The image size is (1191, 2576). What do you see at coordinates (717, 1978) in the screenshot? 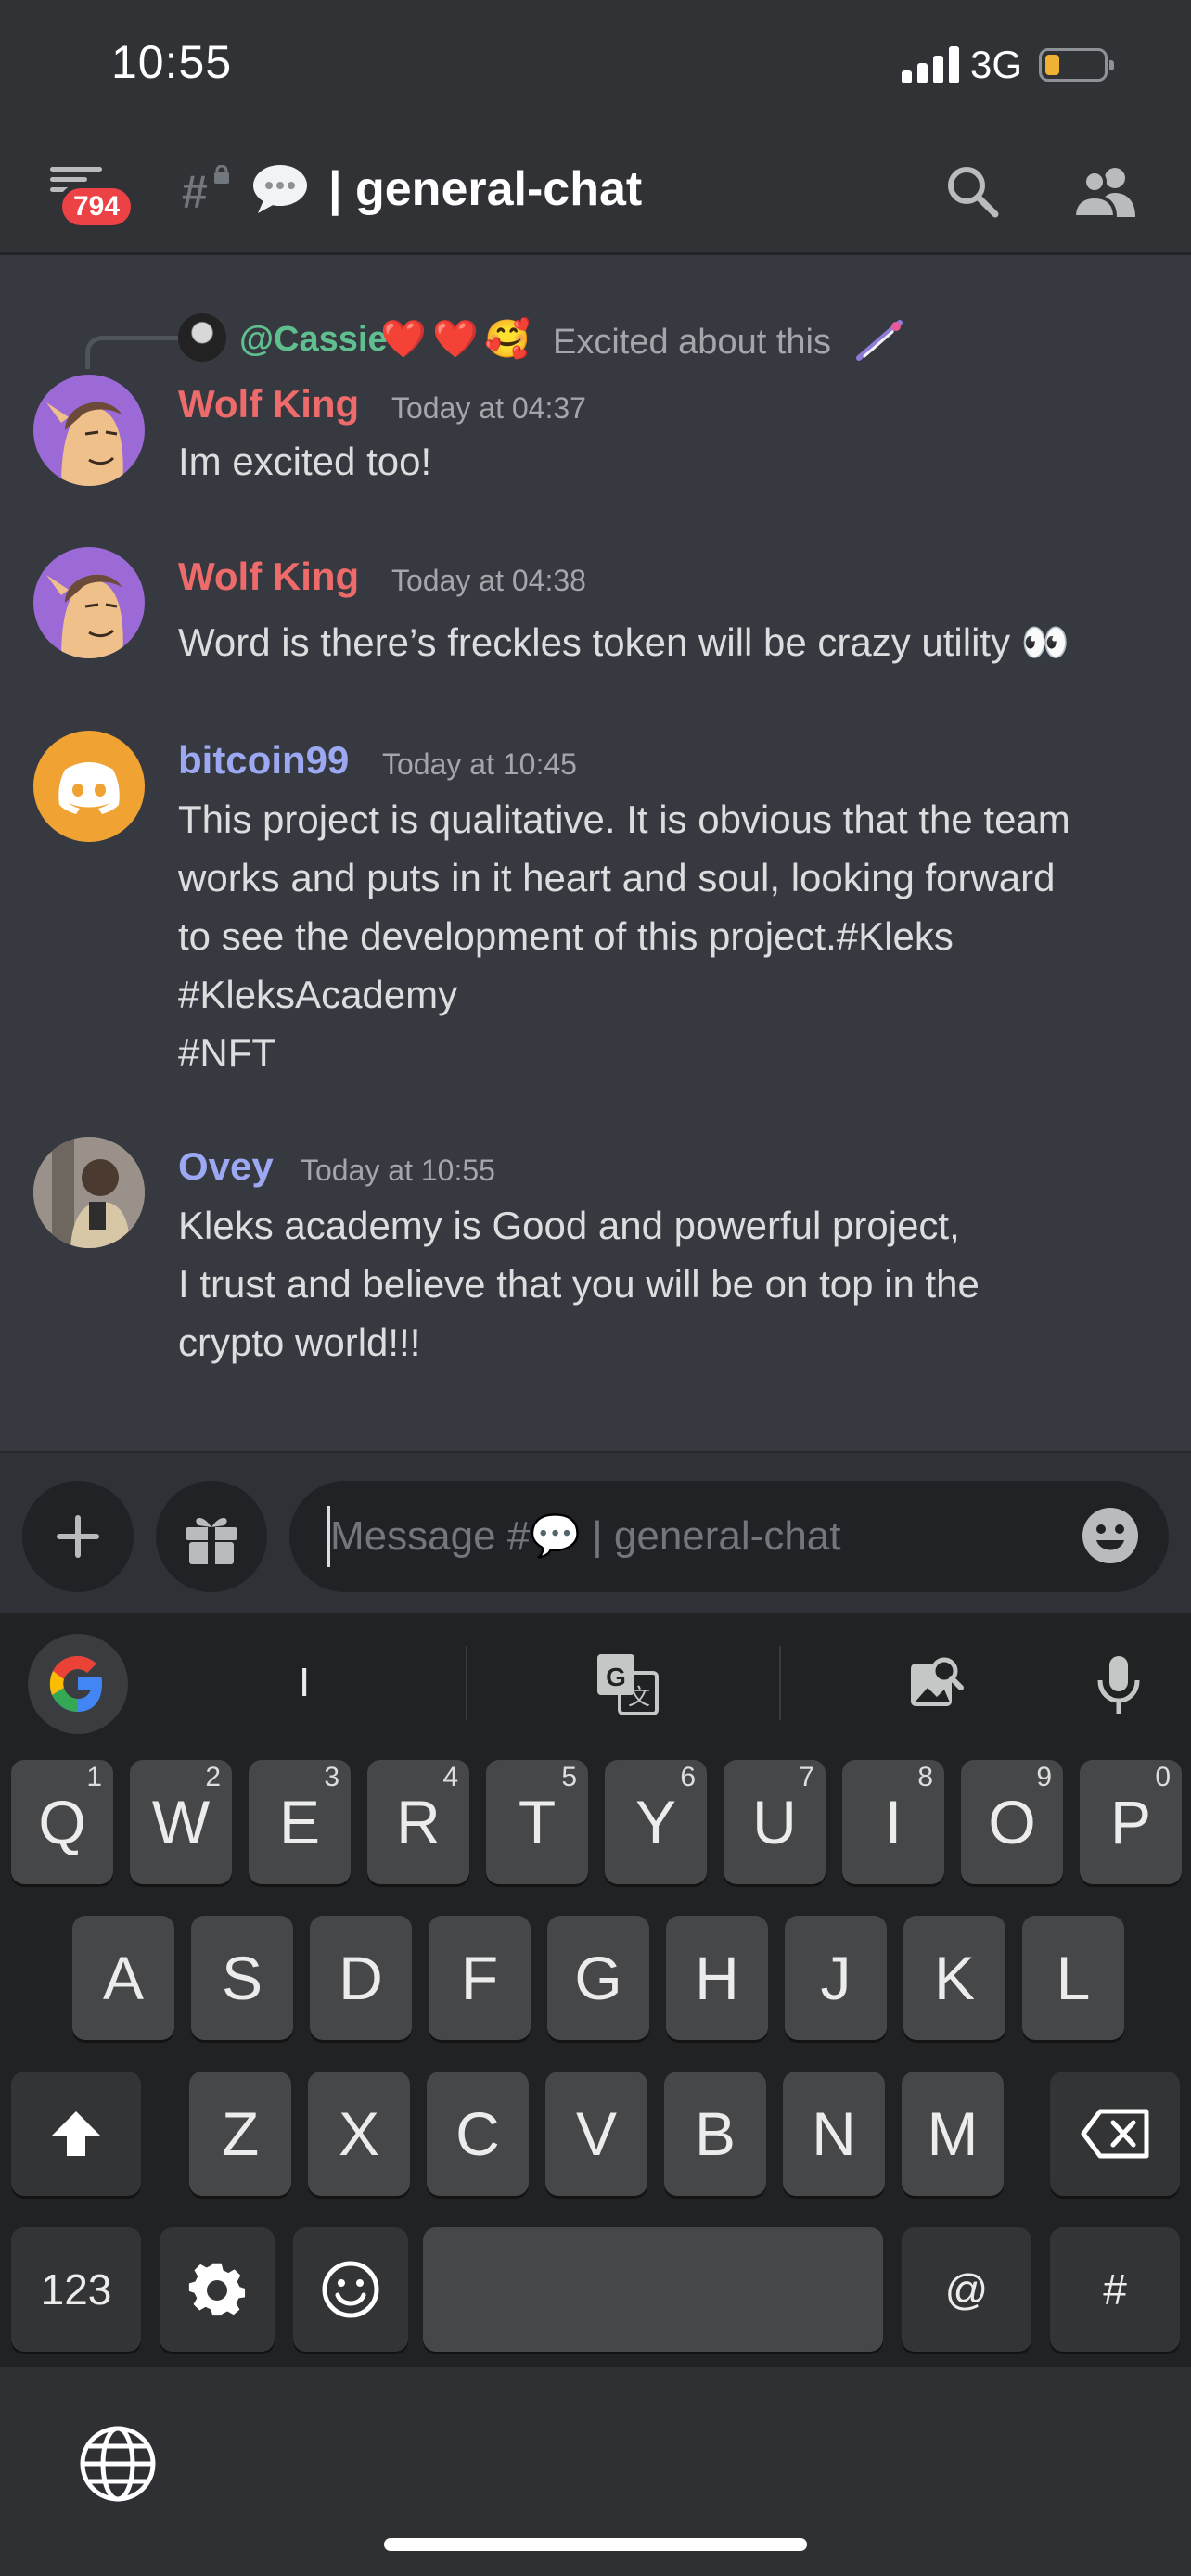
I see `key-h: H` at bounding box center [717, 1978].